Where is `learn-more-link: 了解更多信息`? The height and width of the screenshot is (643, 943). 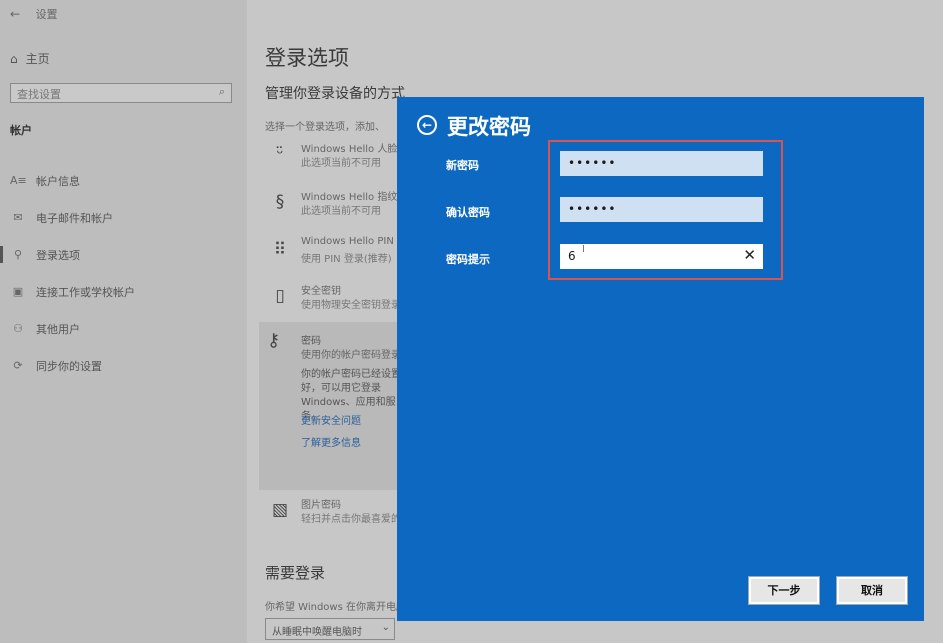 learn-more-link: 了解更多信息 is located at coordinates (331, 441).